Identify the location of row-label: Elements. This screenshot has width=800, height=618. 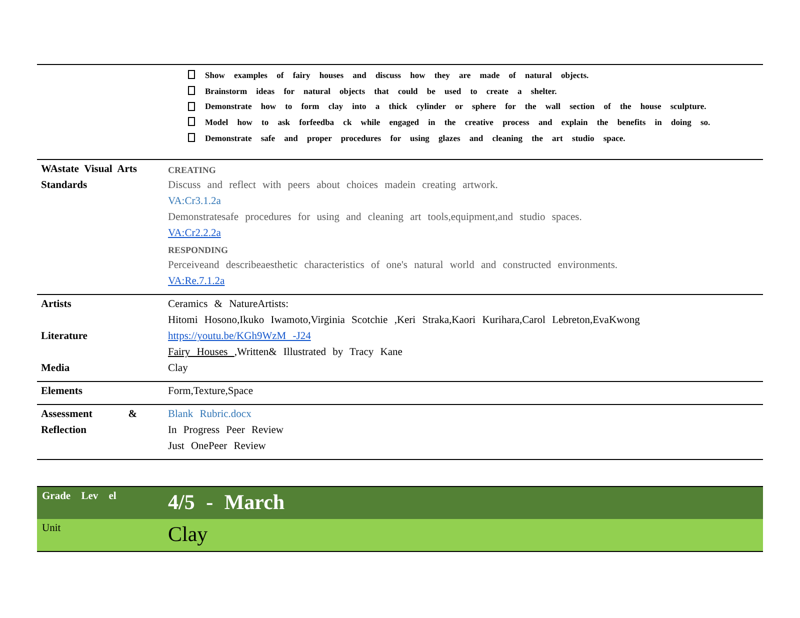
(62, 392).